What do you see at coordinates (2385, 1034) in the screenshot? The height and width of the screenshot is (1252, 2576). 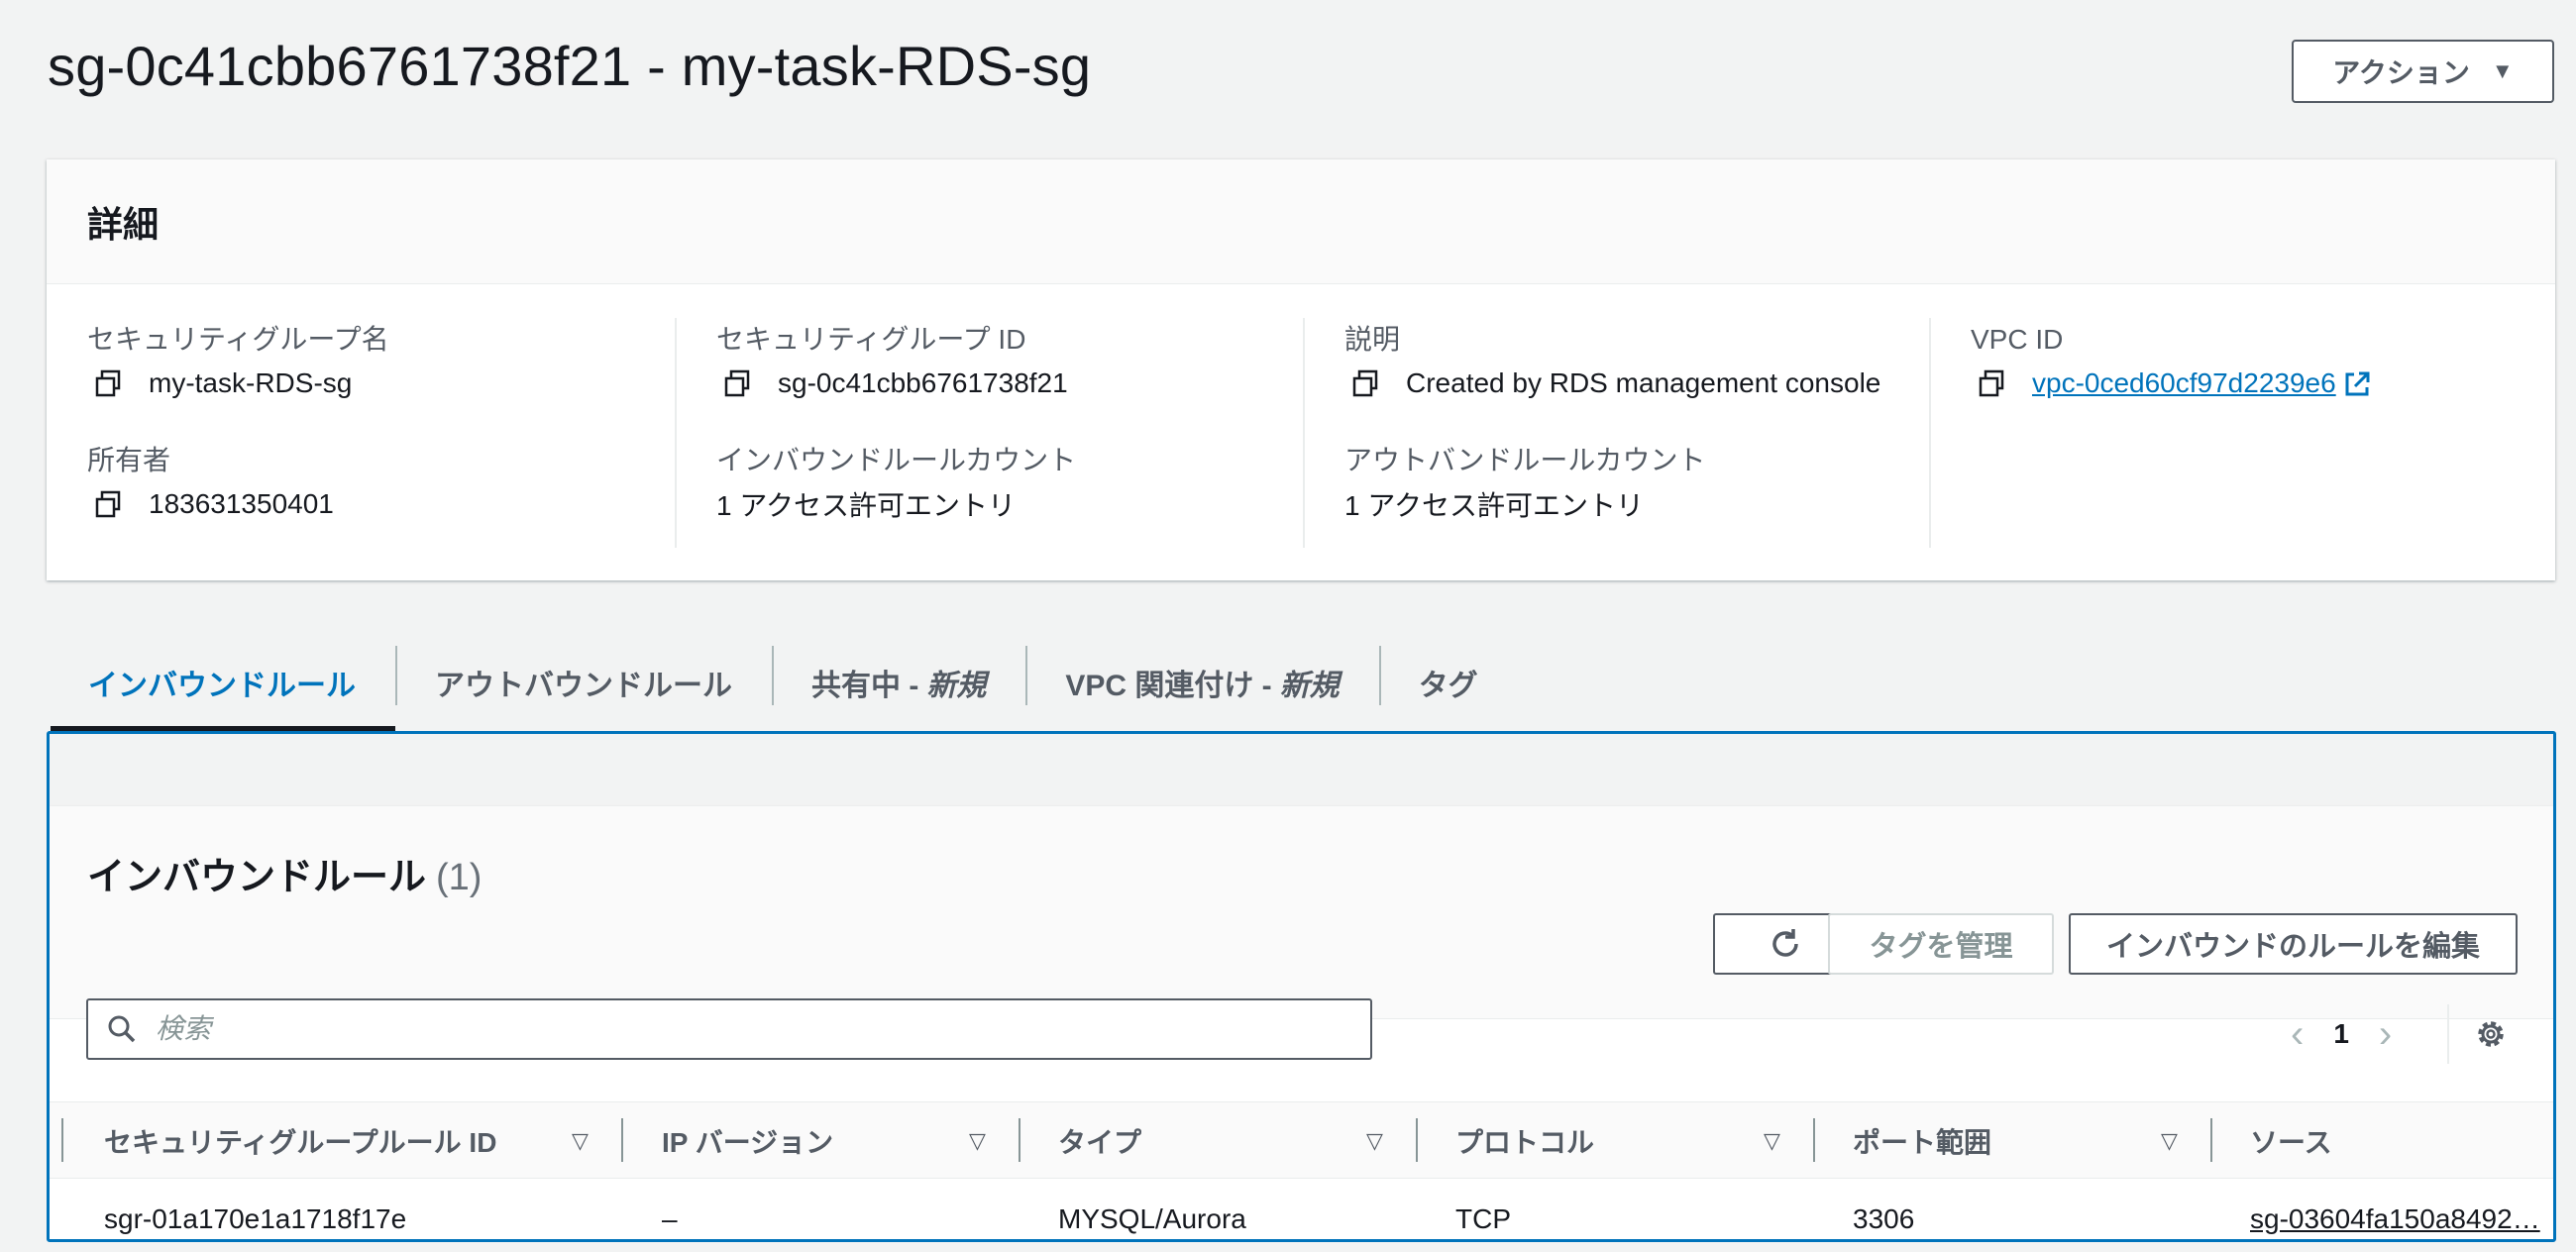 I see `chevron-right-icon: ›` at bounding box center [2385, 1034].